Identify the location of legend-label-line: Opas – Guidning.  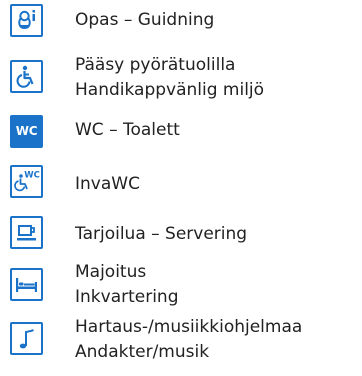
(145, 20).